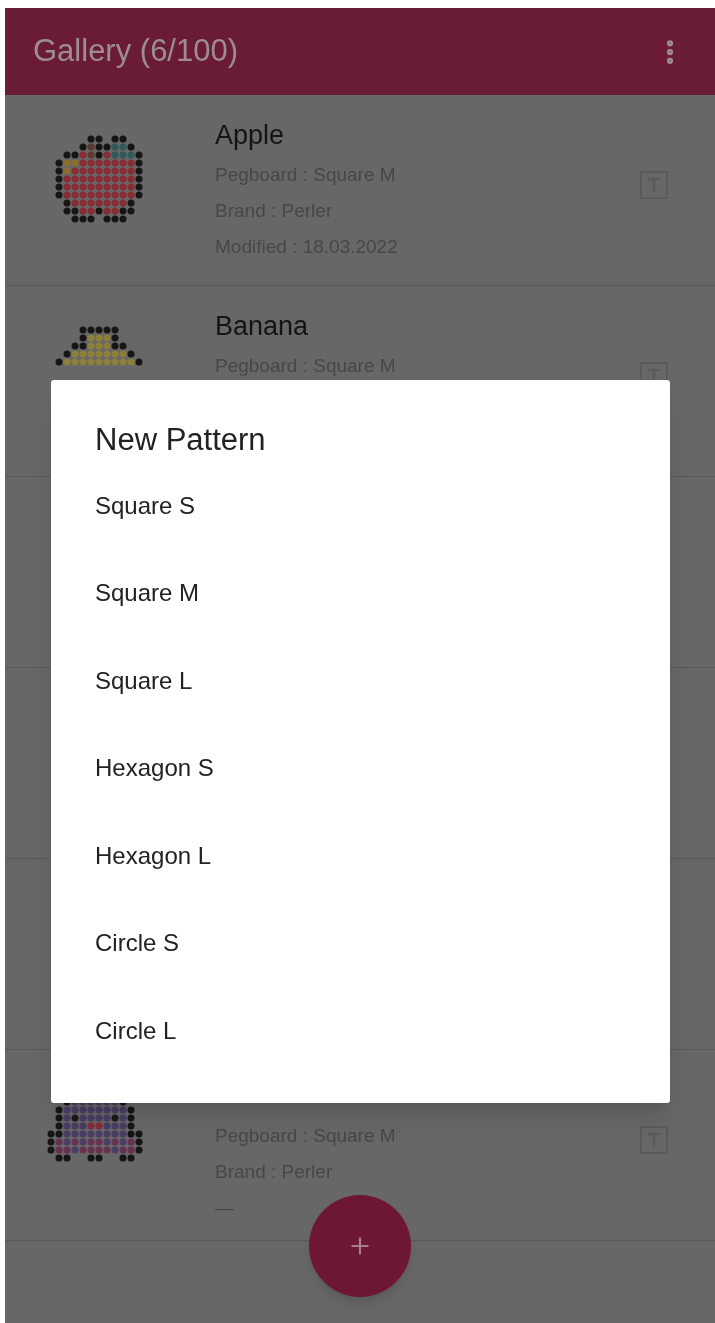 The image size is (715, 1323). What do you see at coordinates (382, 681) in the screenshot?
I see `dialog-option: Square L` at bounding box center [382, 681].